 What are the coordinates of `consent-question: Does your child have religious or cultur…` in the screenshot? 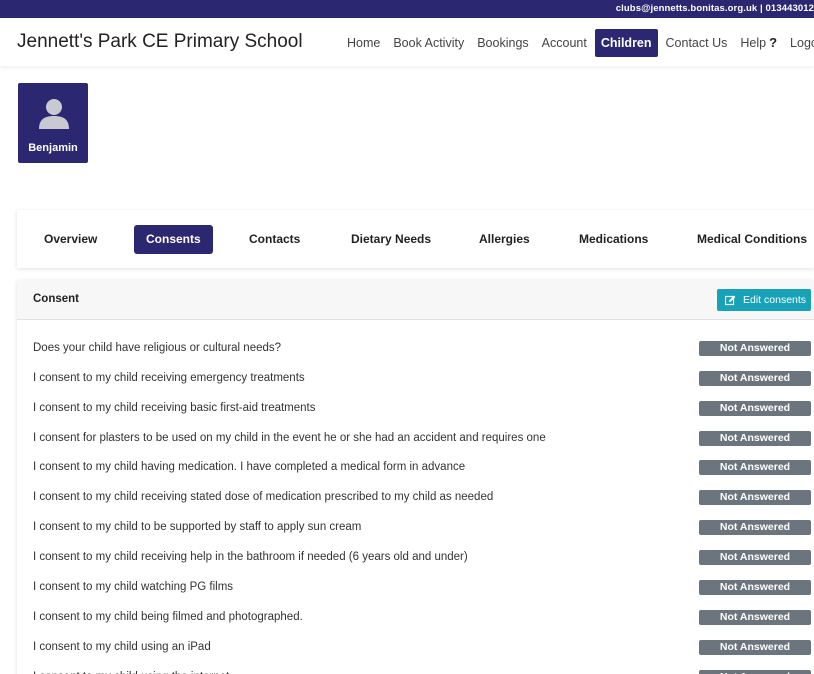 It's located at (157, 348).